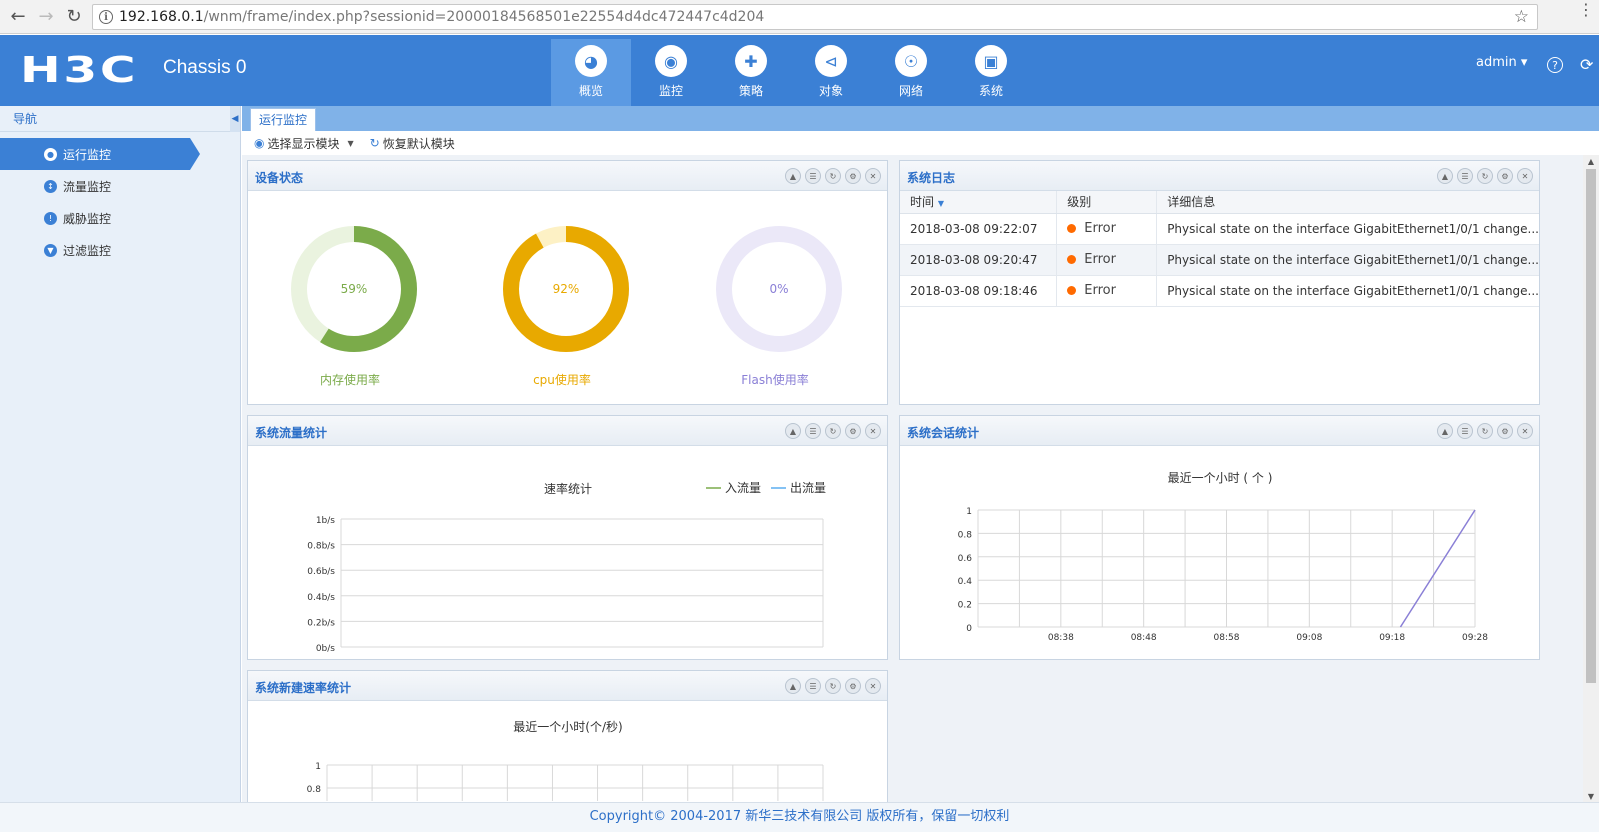  Describe the element at coordinates (808, 488) in the screenshot. I see `legend-label: 出流量` at that location.